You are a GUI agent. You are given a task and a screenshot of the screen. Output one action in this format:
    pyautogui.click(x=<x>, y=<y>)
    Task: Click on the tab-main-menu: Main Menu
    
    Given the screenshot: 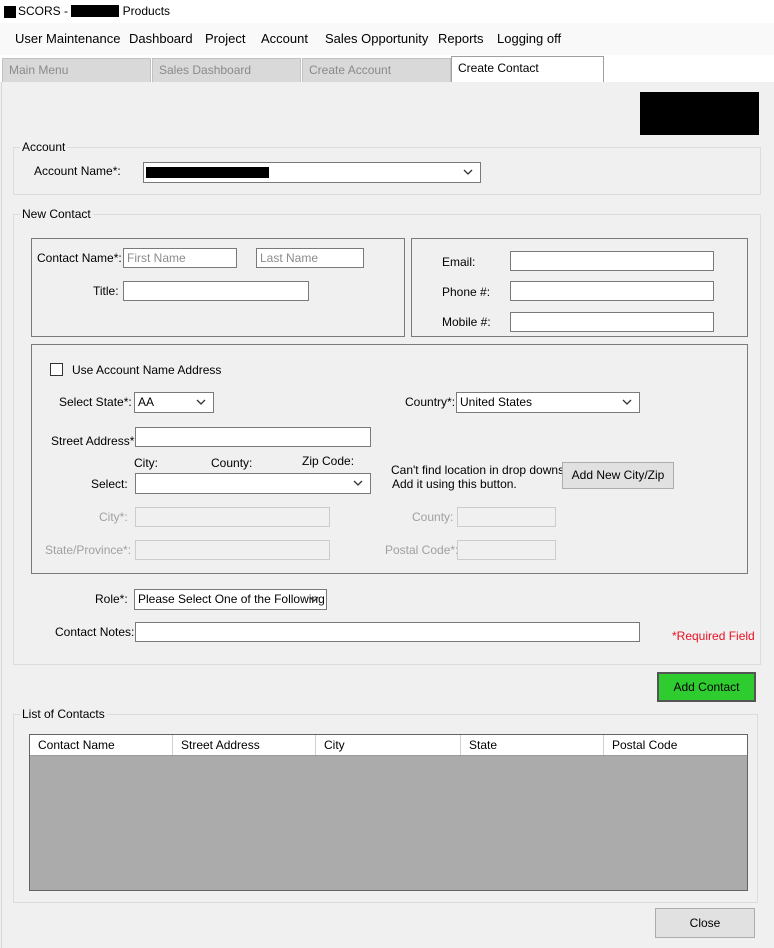 What is the action you would take?
    pyautogui.click(x=76, y=70)
    